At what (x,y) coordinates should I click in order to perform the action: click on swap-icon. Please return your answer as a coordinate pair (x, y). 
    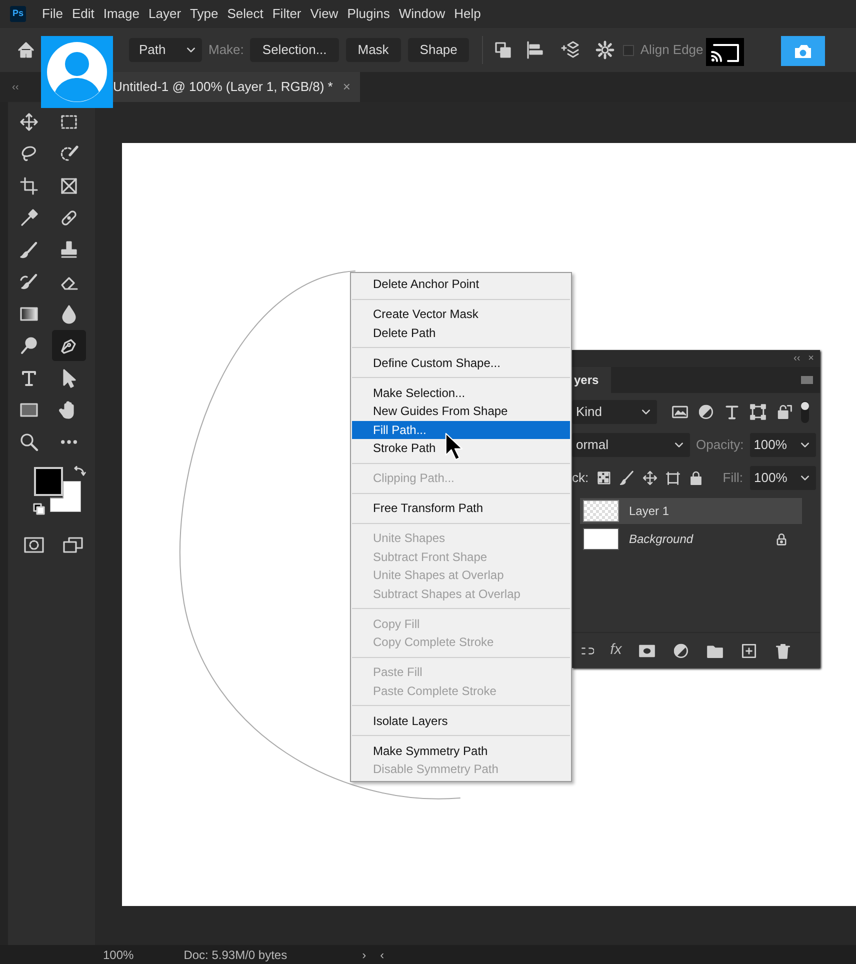
    Looking at the image, I should click on (80, 470).